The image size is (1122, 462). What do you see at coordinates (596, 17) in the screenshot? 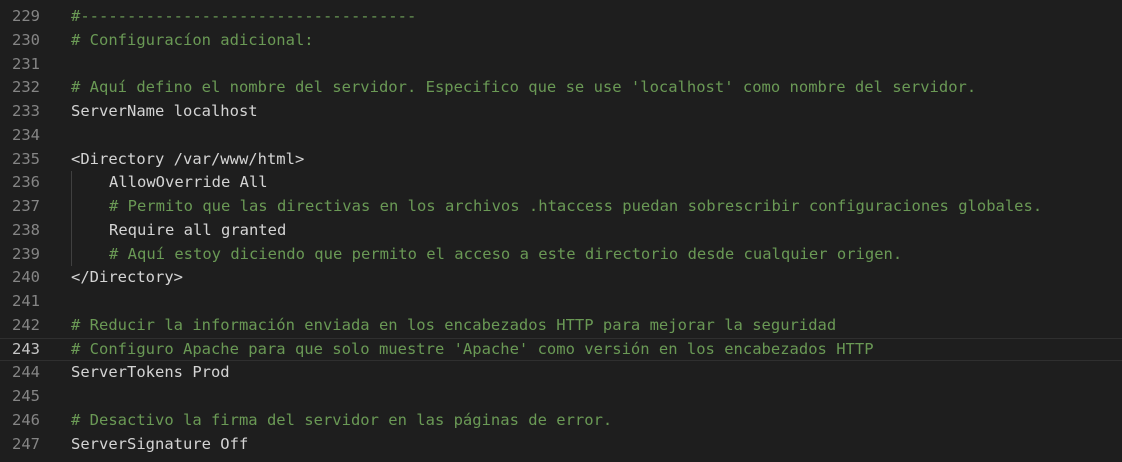
I see `code-content: #------------------------------------` at bounding box center [596, 17].